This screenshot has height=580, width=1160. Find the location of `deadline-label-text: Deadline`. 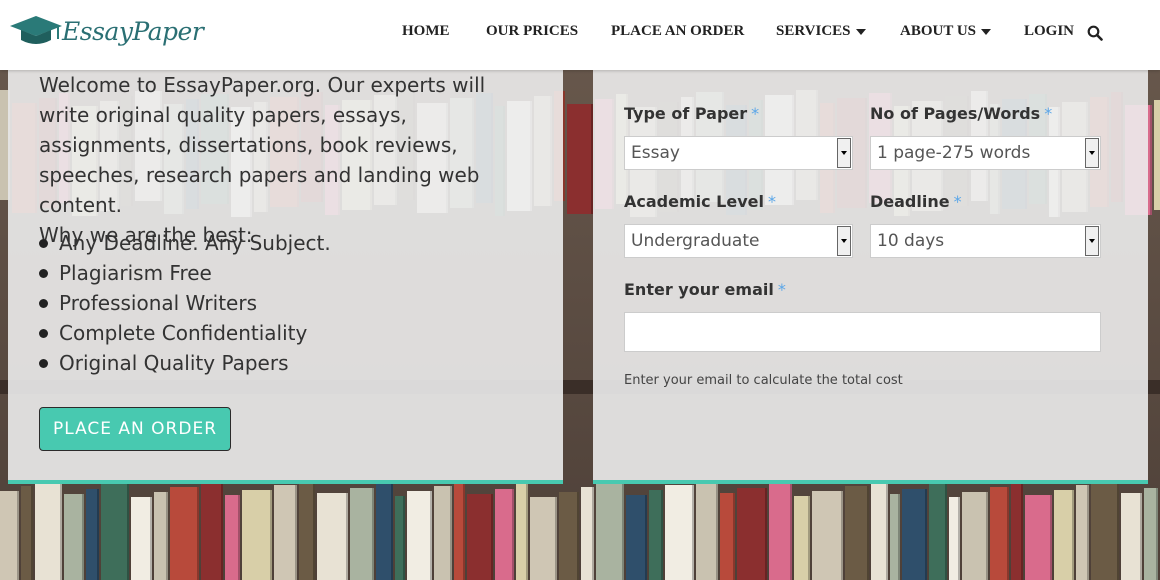

deadline-label-text: Deadline is located at coordinates (910, 201).